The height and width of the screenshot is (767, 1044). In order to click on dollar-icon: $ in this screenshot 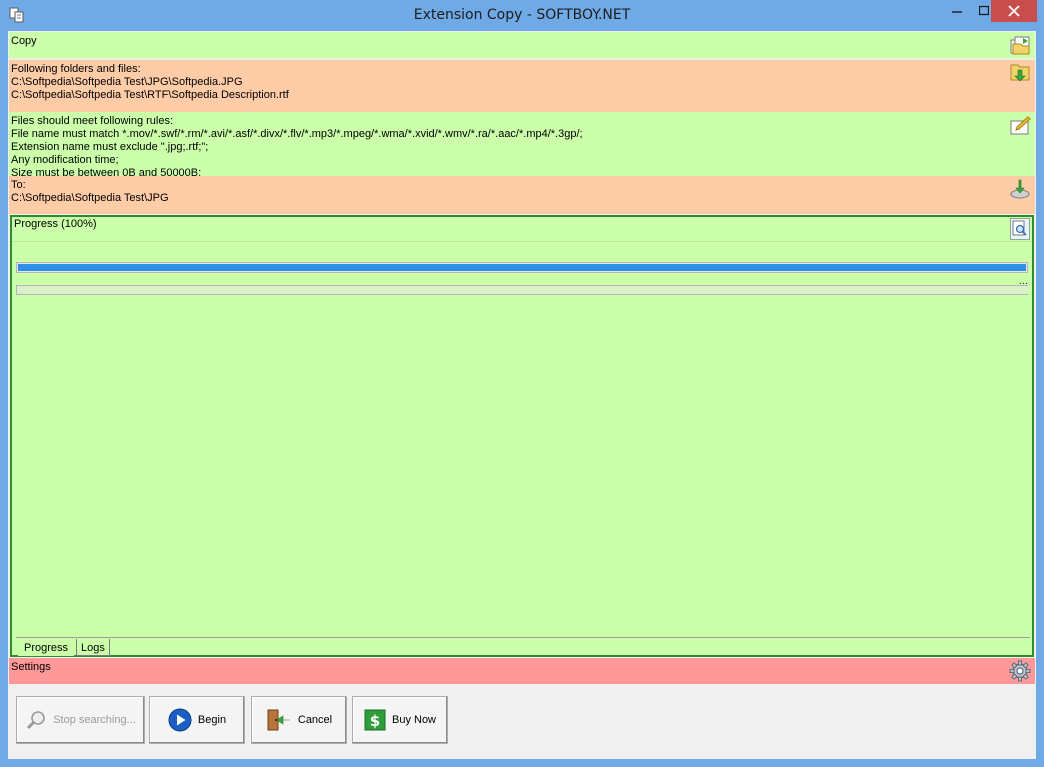, I will do `click(375, 720)`.